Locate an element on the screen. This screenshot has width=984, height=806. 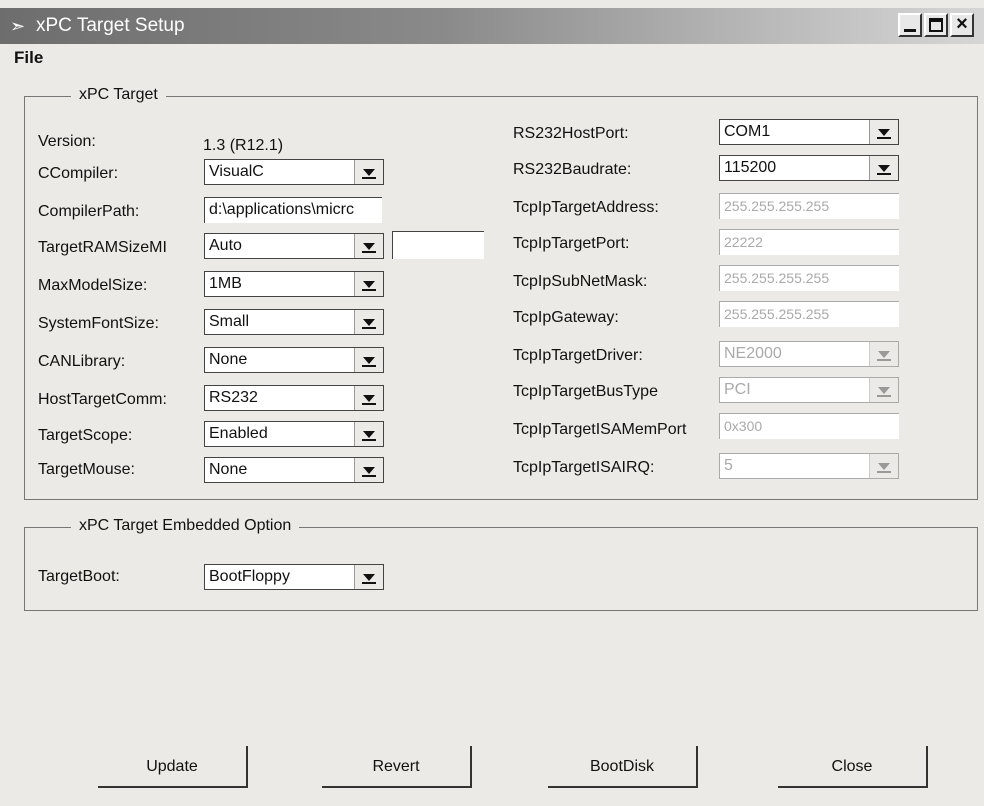
targetscope-label: TargetScope: is located at coordinates (85, 435).